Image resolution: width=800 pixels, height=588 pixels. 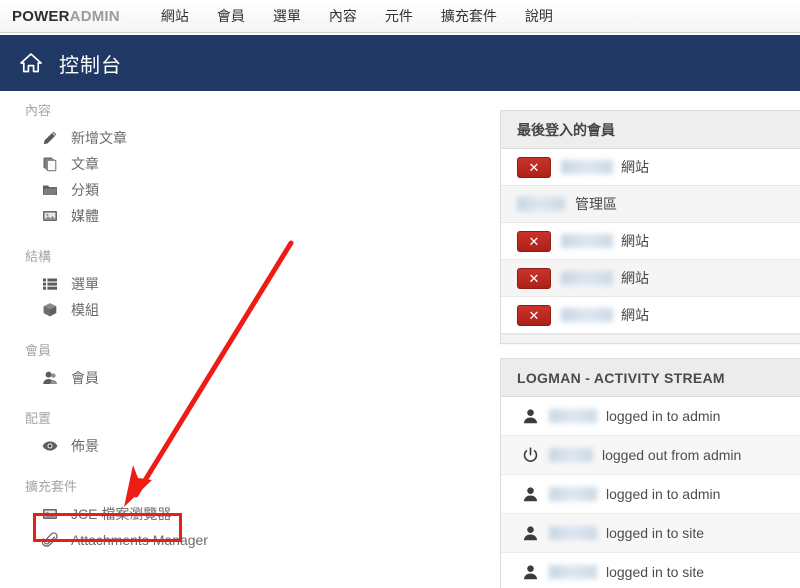 I want to click on sidebar-section-label: 配置, so click(x=38, y=418).